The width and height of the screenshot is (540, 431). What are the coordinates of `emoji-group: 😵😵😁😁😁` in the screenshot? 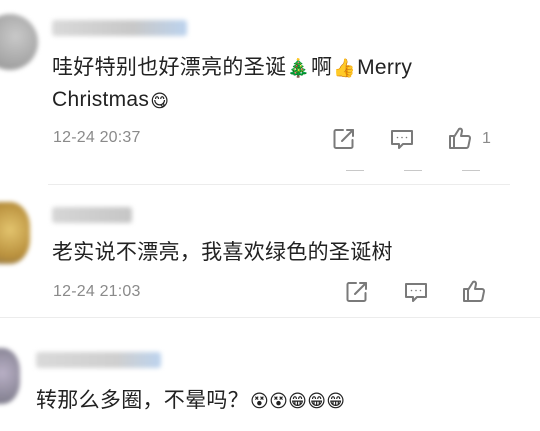 It's located at (298, 401).